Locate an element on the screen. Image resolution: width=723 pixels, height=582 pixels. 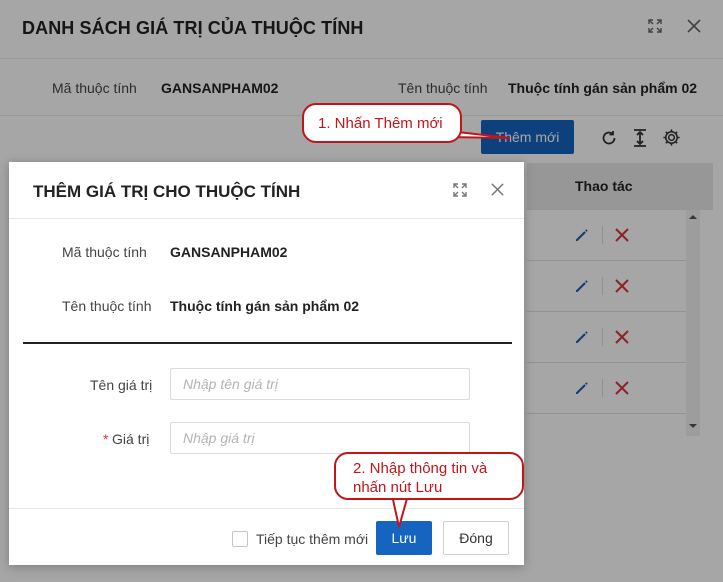
step1-text: 1. Nhấn Thêm mới is located at coordinates (380, 123).